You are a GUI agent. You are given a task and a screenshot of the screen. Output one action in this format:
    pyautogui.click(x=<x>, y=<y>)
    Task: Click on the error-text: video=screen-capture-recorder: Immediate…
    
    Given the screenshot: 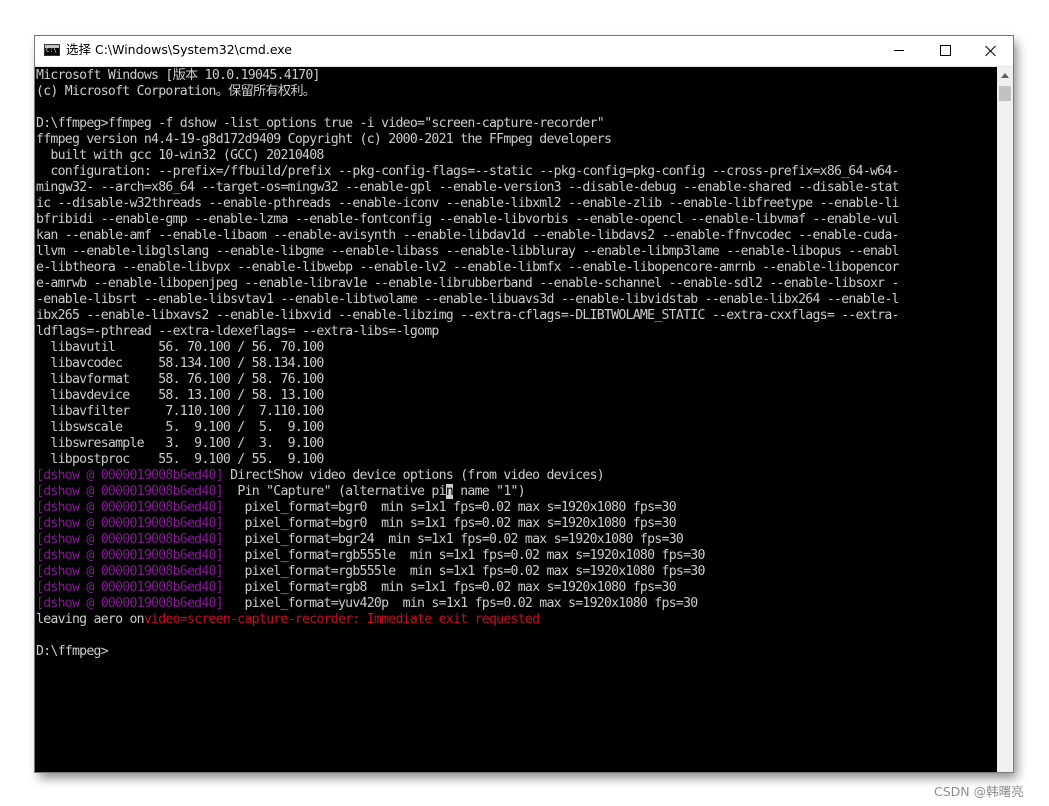 What is the action you would take?
    pyautogui.click(x=341, y=619)
    